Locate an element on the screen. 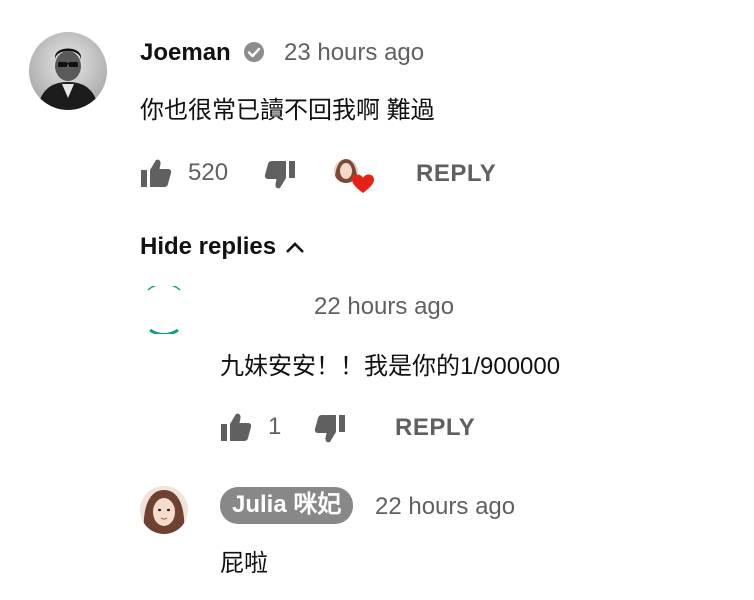 The height and width of the screenshot is (600, 754). dislike-button is located at coordinates (280, 175).